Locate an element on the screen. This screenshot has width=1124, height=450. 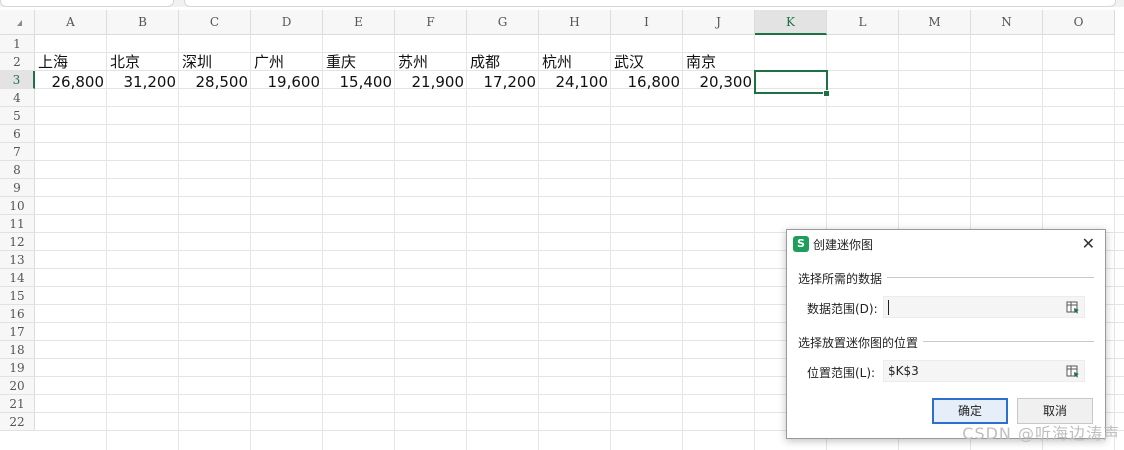
tab-strip is located at coordinates (562, 3).